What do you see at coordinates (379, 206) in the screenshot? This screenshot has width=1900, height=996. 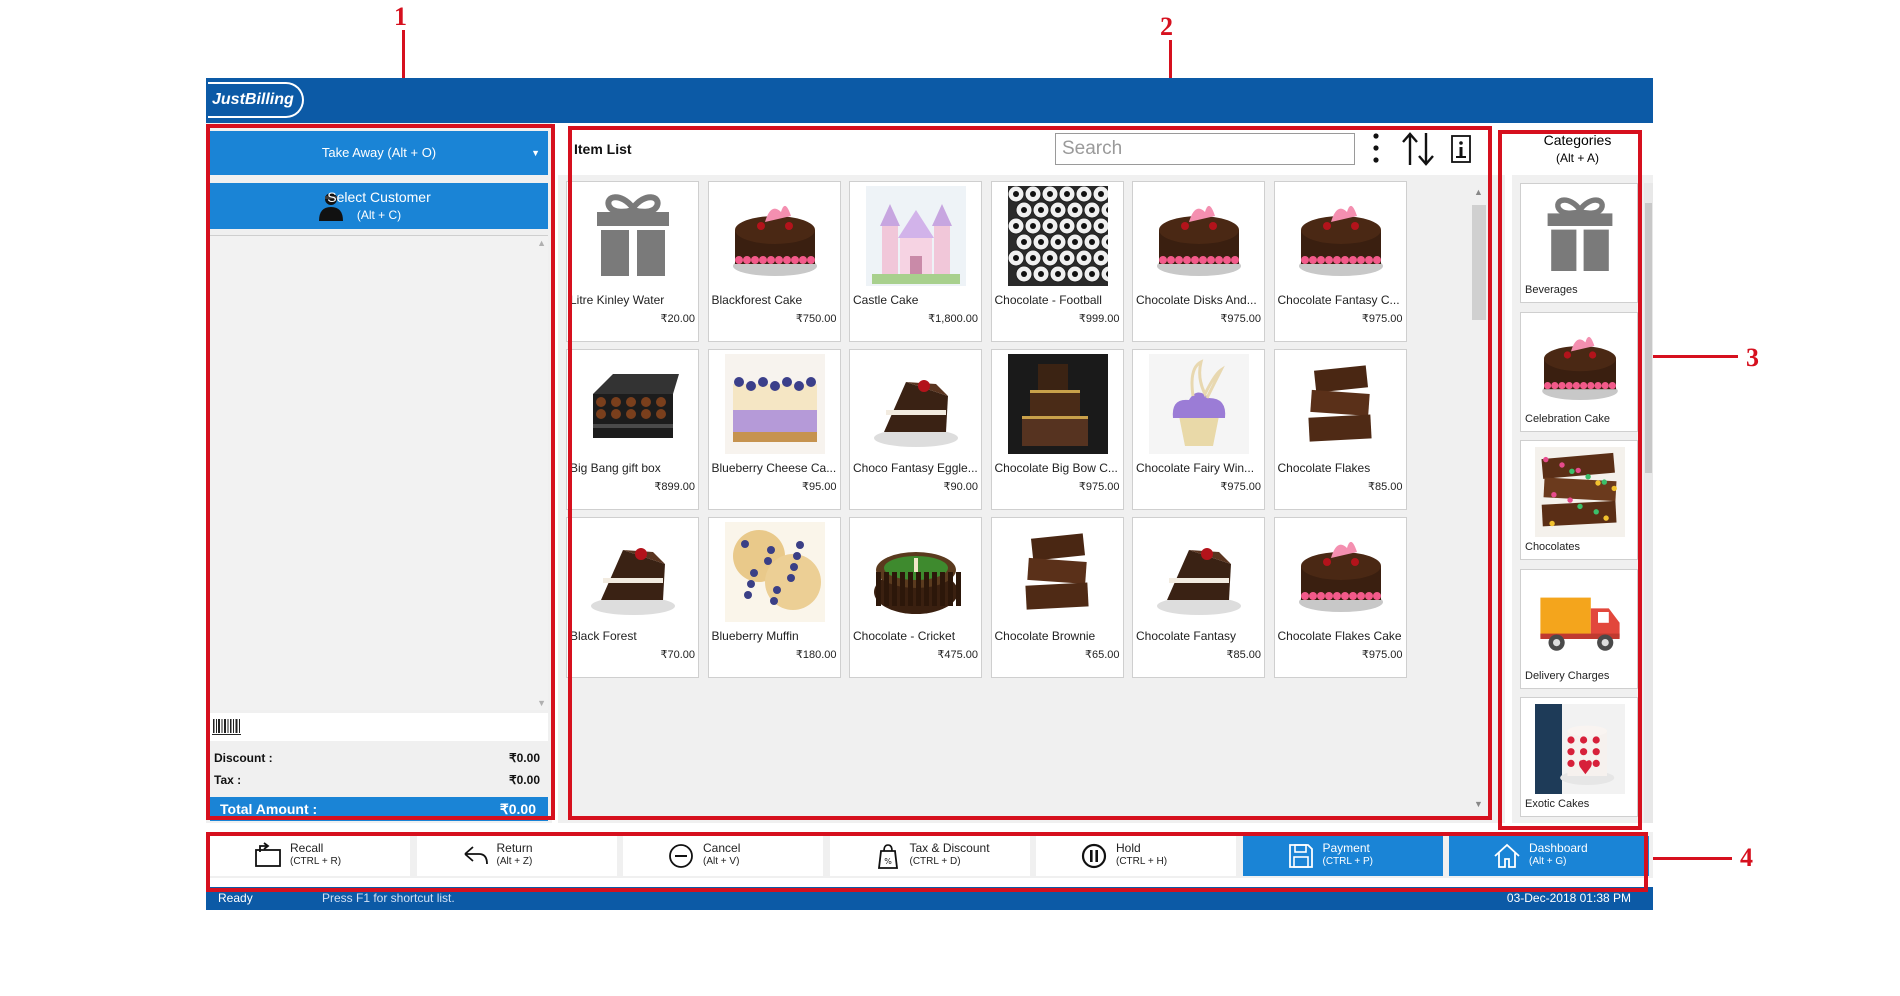 I see `select-customer-button: Select Customer (Alt + C)` at bounding box center [379, 206].